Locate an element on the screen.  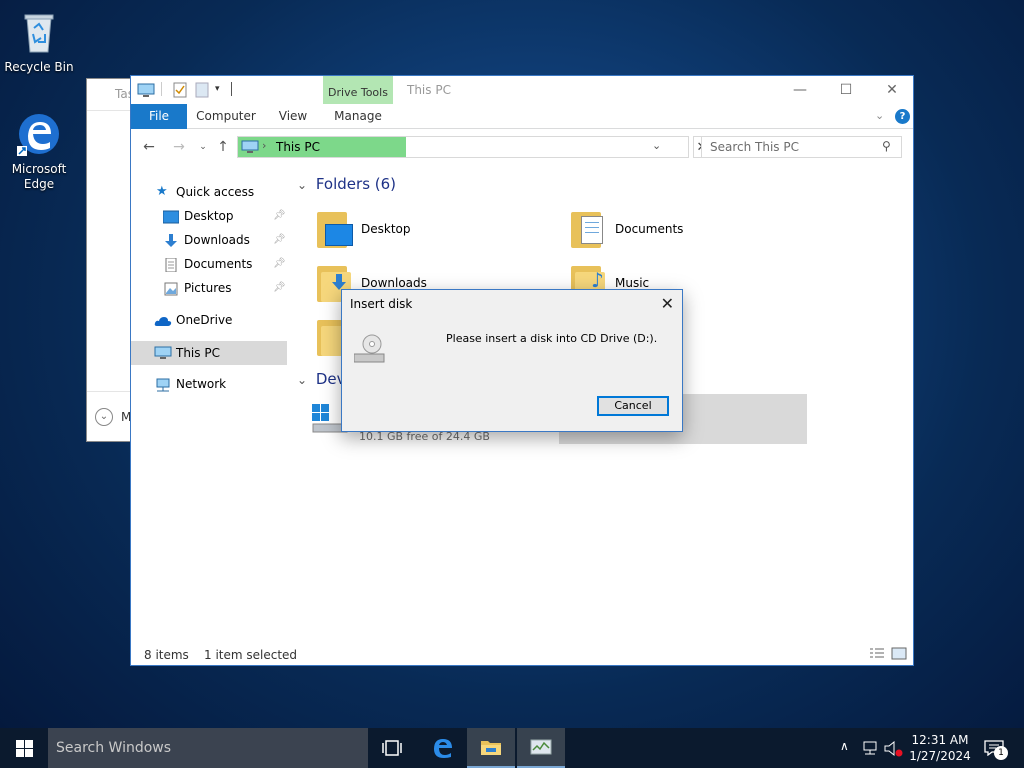
recent-locations-button: ⌄ is located at coordinates (203, 147).